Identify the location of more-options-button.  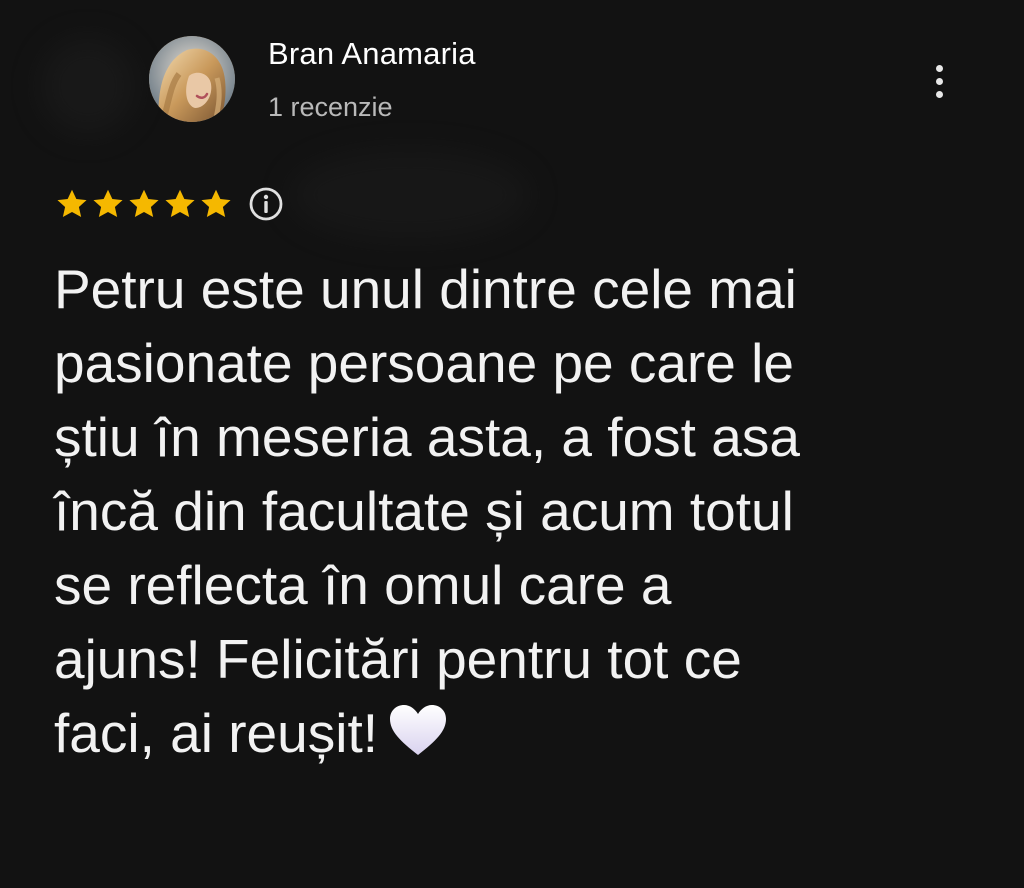
(939, 81).